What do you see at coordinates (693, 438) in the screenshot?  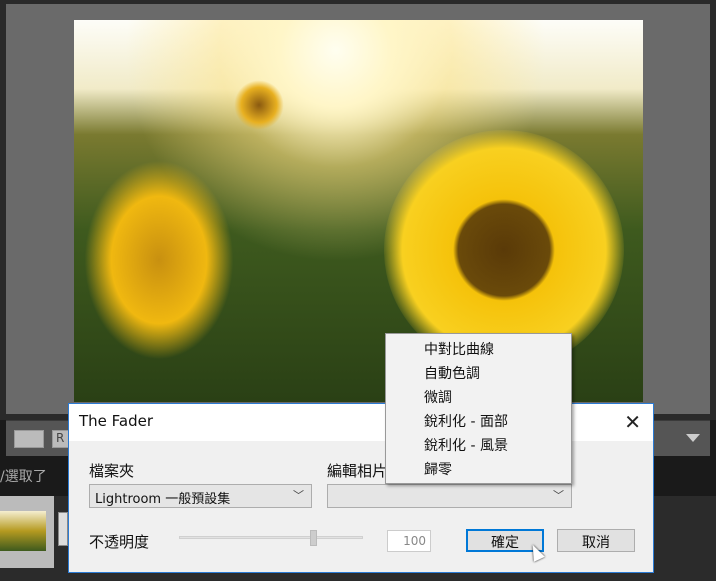 I see `toolbar-menu-triangle-icon` at bounding box center [693, 438].